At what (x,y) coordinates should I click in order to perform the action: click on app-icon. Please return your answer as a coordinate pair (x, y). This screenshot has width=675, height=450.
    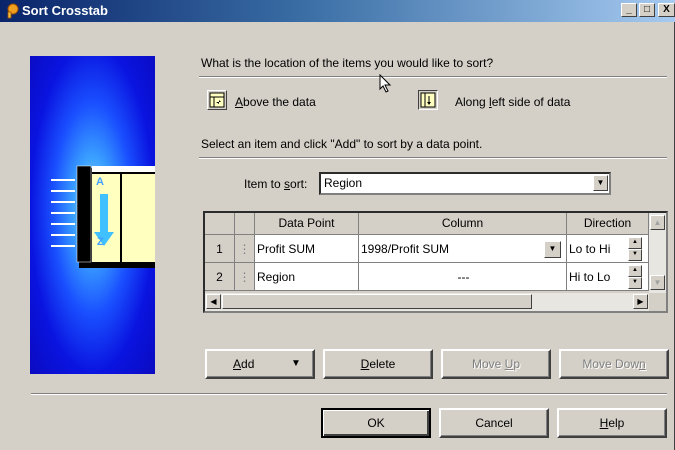
    Looking at the image, I should click on (13, 11).